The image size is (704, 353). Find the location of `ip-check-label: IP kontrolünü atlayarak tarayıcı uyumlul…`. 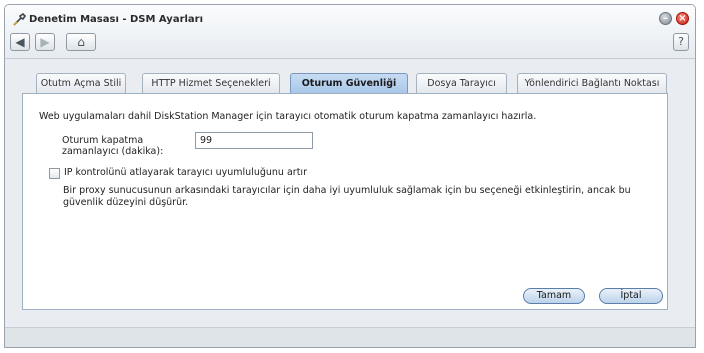

ip-check-label: IP kontrolünü atlayarak tarayıcı uyumlul… is located at coordinates (185, 172).